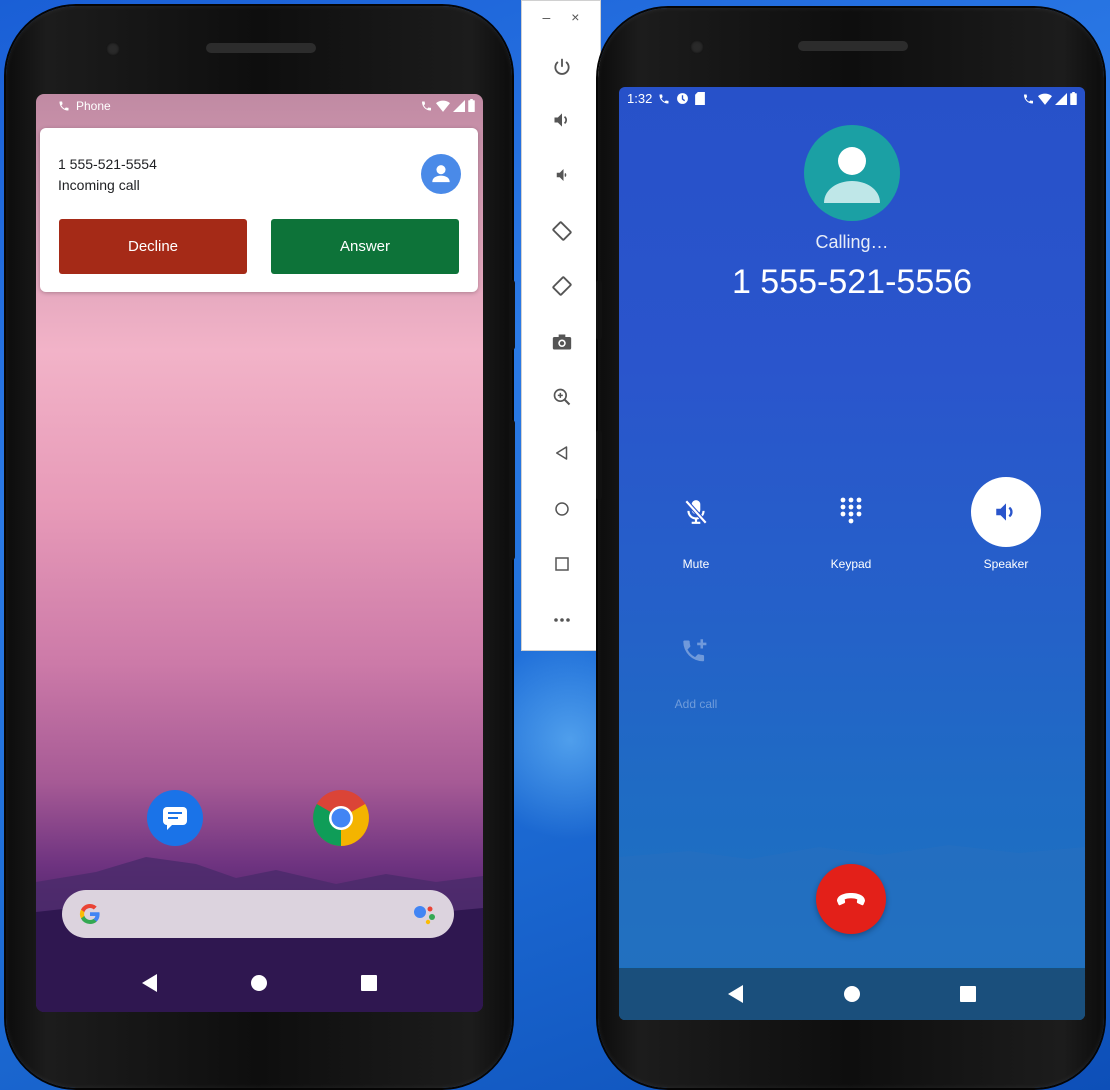 The width and height of the screenshot is (1110, 1090). I want to click on zoom-icon, so click(562, 397).